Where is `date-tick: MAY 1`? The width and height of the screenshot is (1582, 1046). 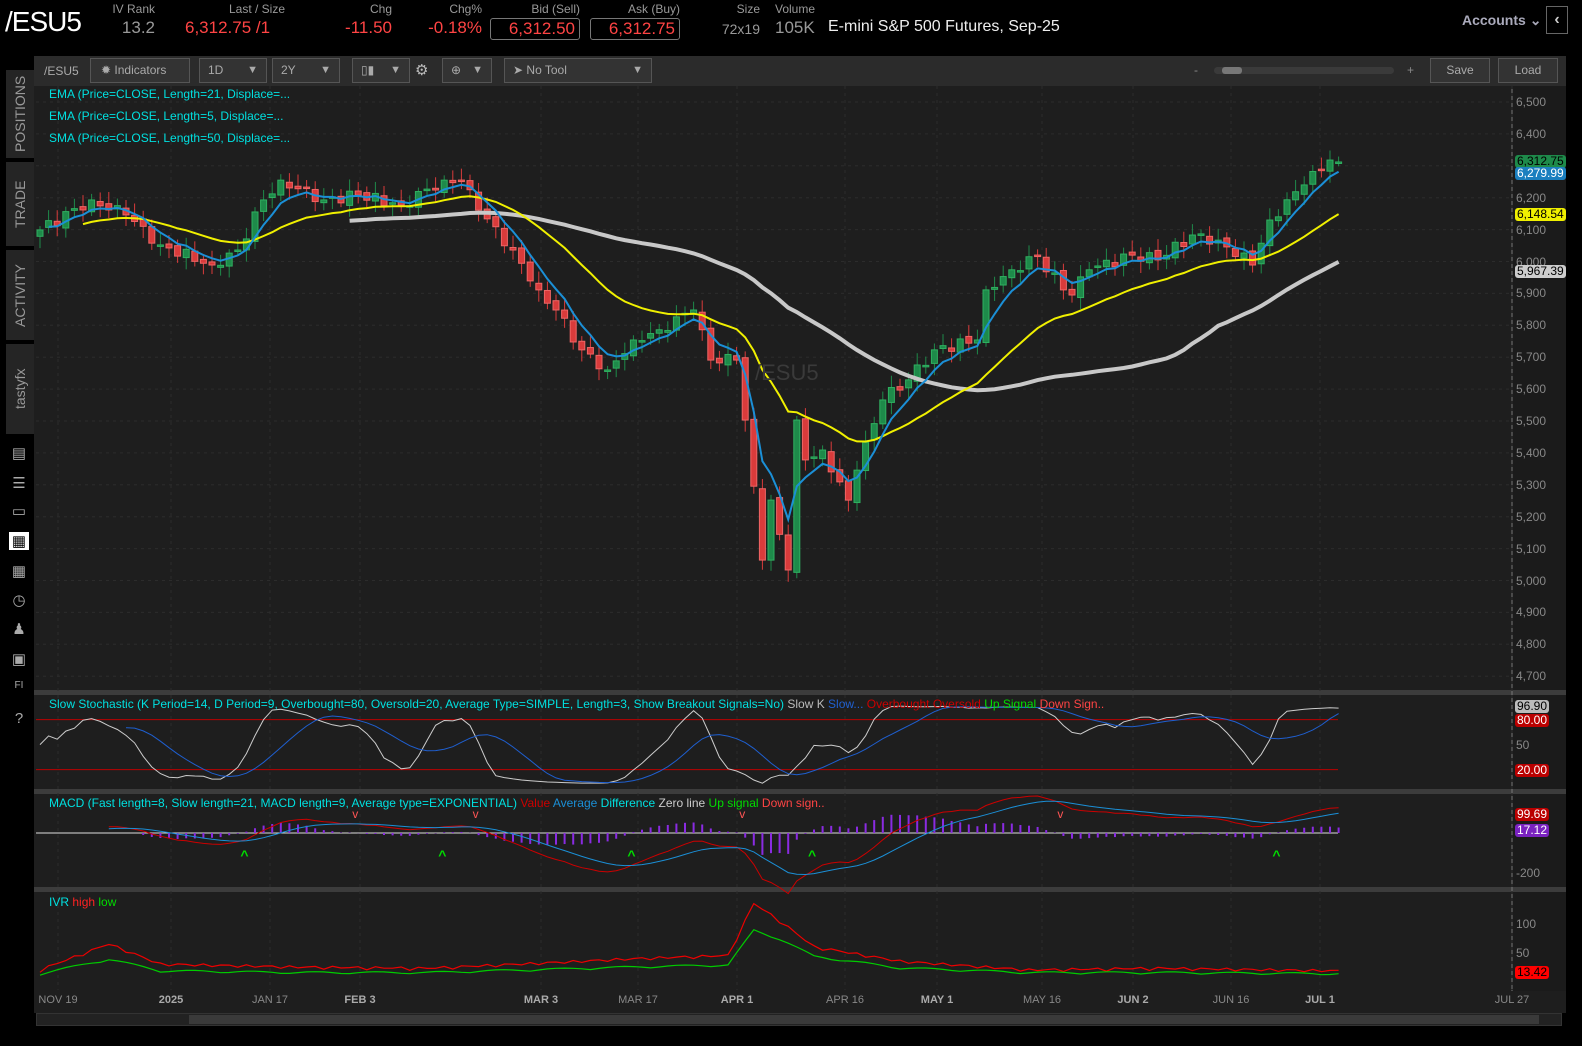 date-tick: MAY 1 is located at coordinates (937, 1000).